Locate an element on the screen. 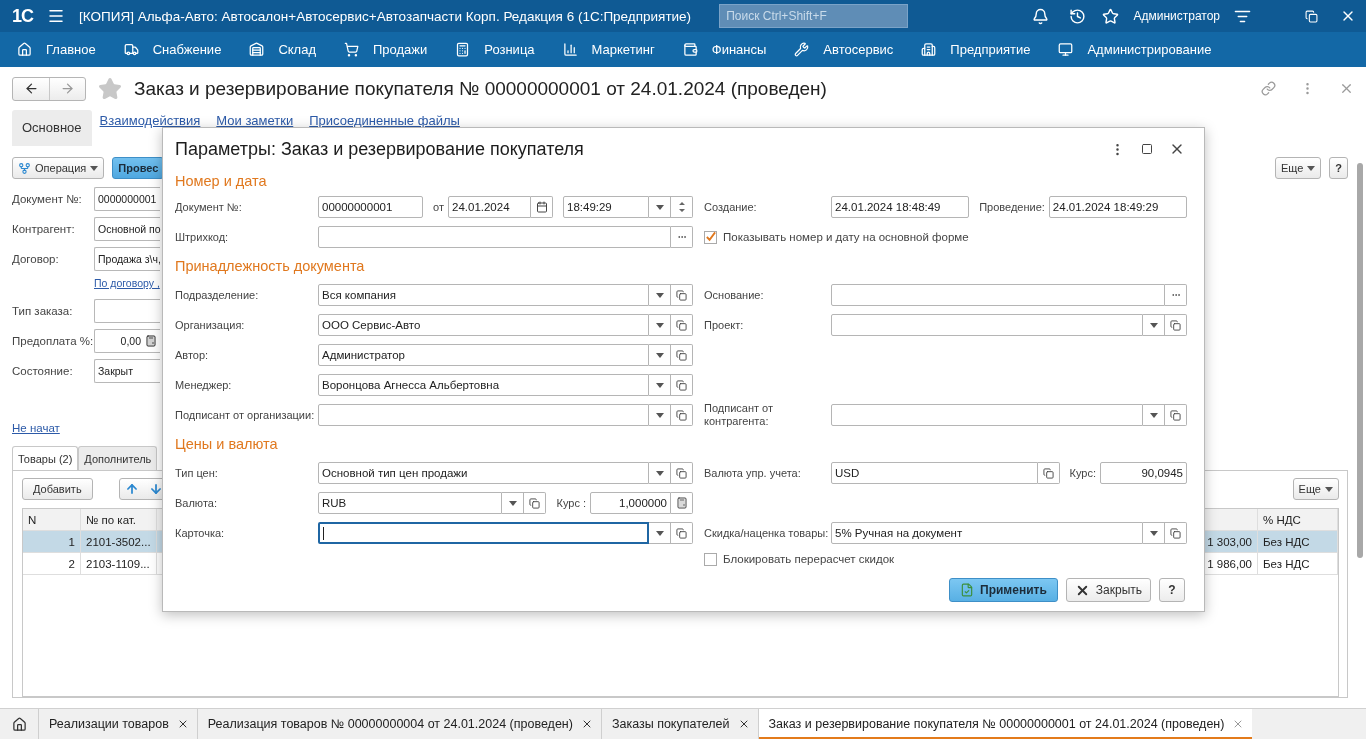 This screenshot has height=739, width=1366. history-icon is located at coordinates (1078, 16).